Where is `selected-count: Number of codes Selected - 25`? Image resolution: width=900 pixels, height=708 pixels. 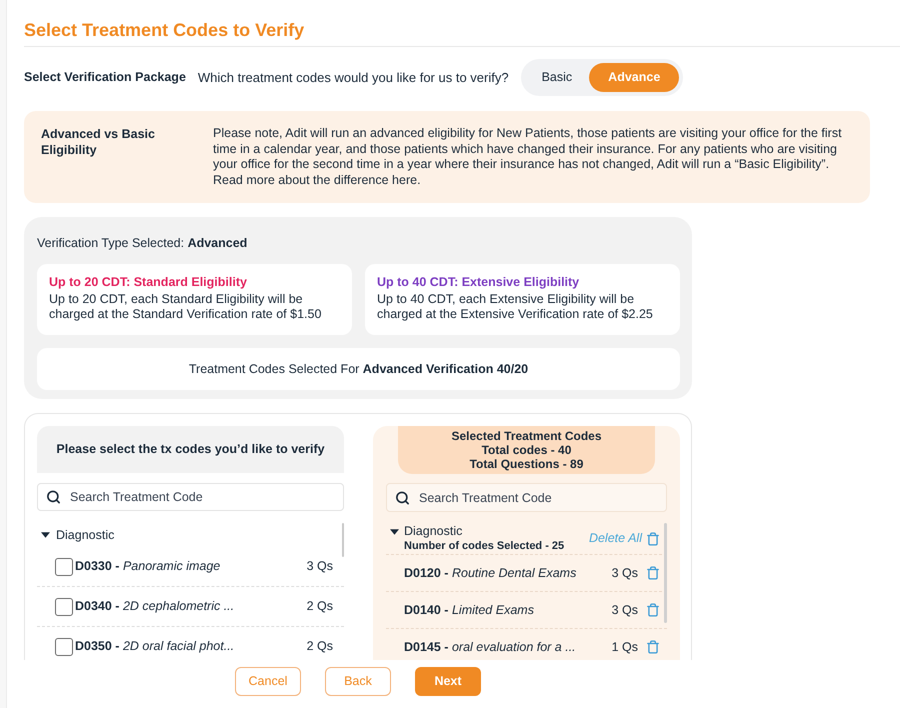 selected-count: Number of codes Selected - 25 is located at coordinates (484, 546).